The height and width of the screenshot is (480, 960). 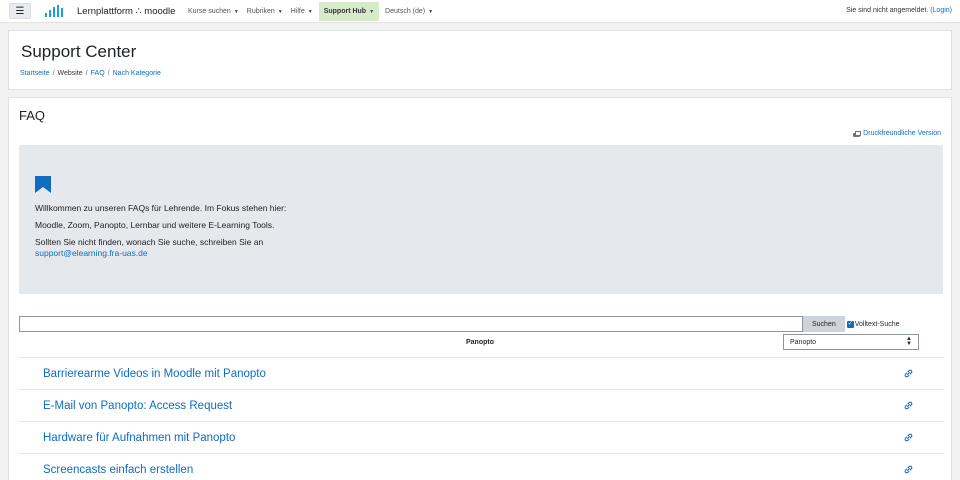 I want to click on support-email-link: support@elearning.fra-uas.de, so click(x=91, y=253).